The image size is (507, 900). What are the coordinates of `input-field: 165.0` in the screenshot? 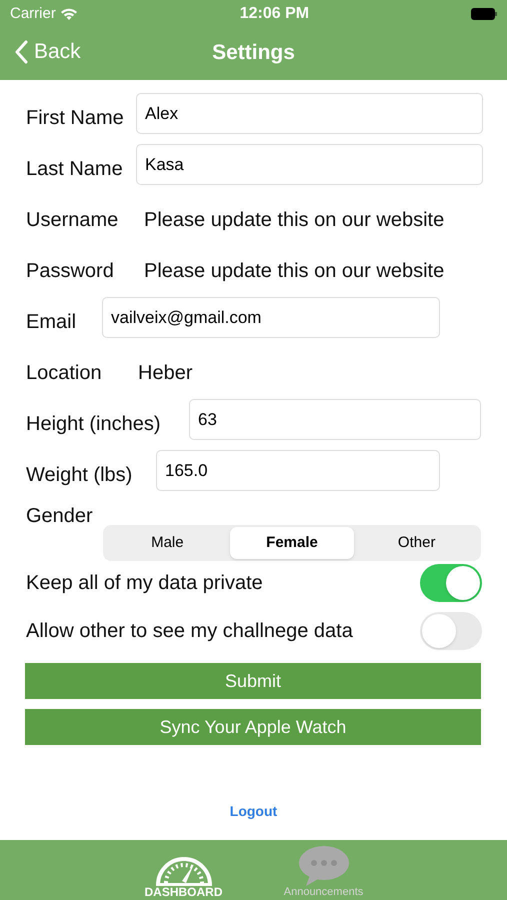 It's located at (298, 470).